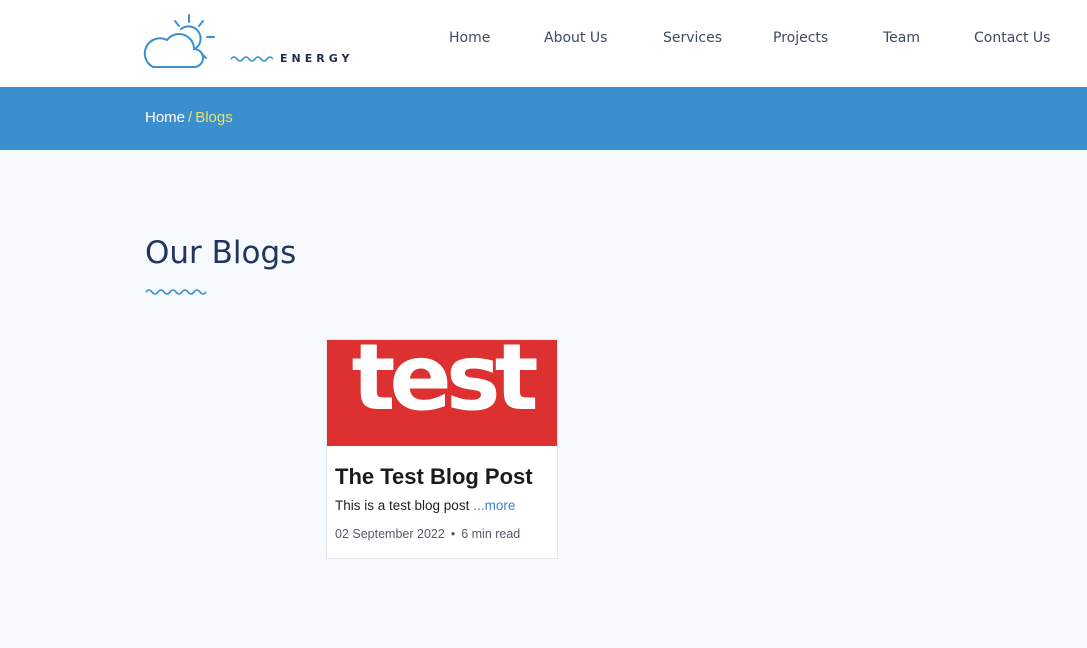 The image size is (1087, 648). I want to click on blog-card-image-text: test, so click(444, 385).